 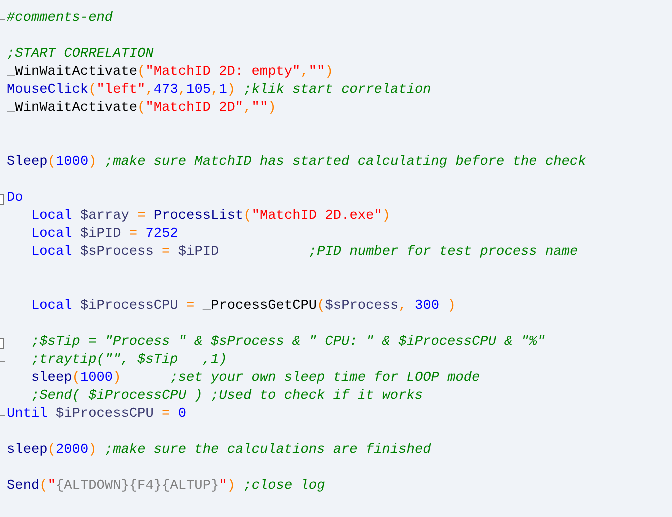 I want to click on number-literal: 105, so click(x=199, y=91).